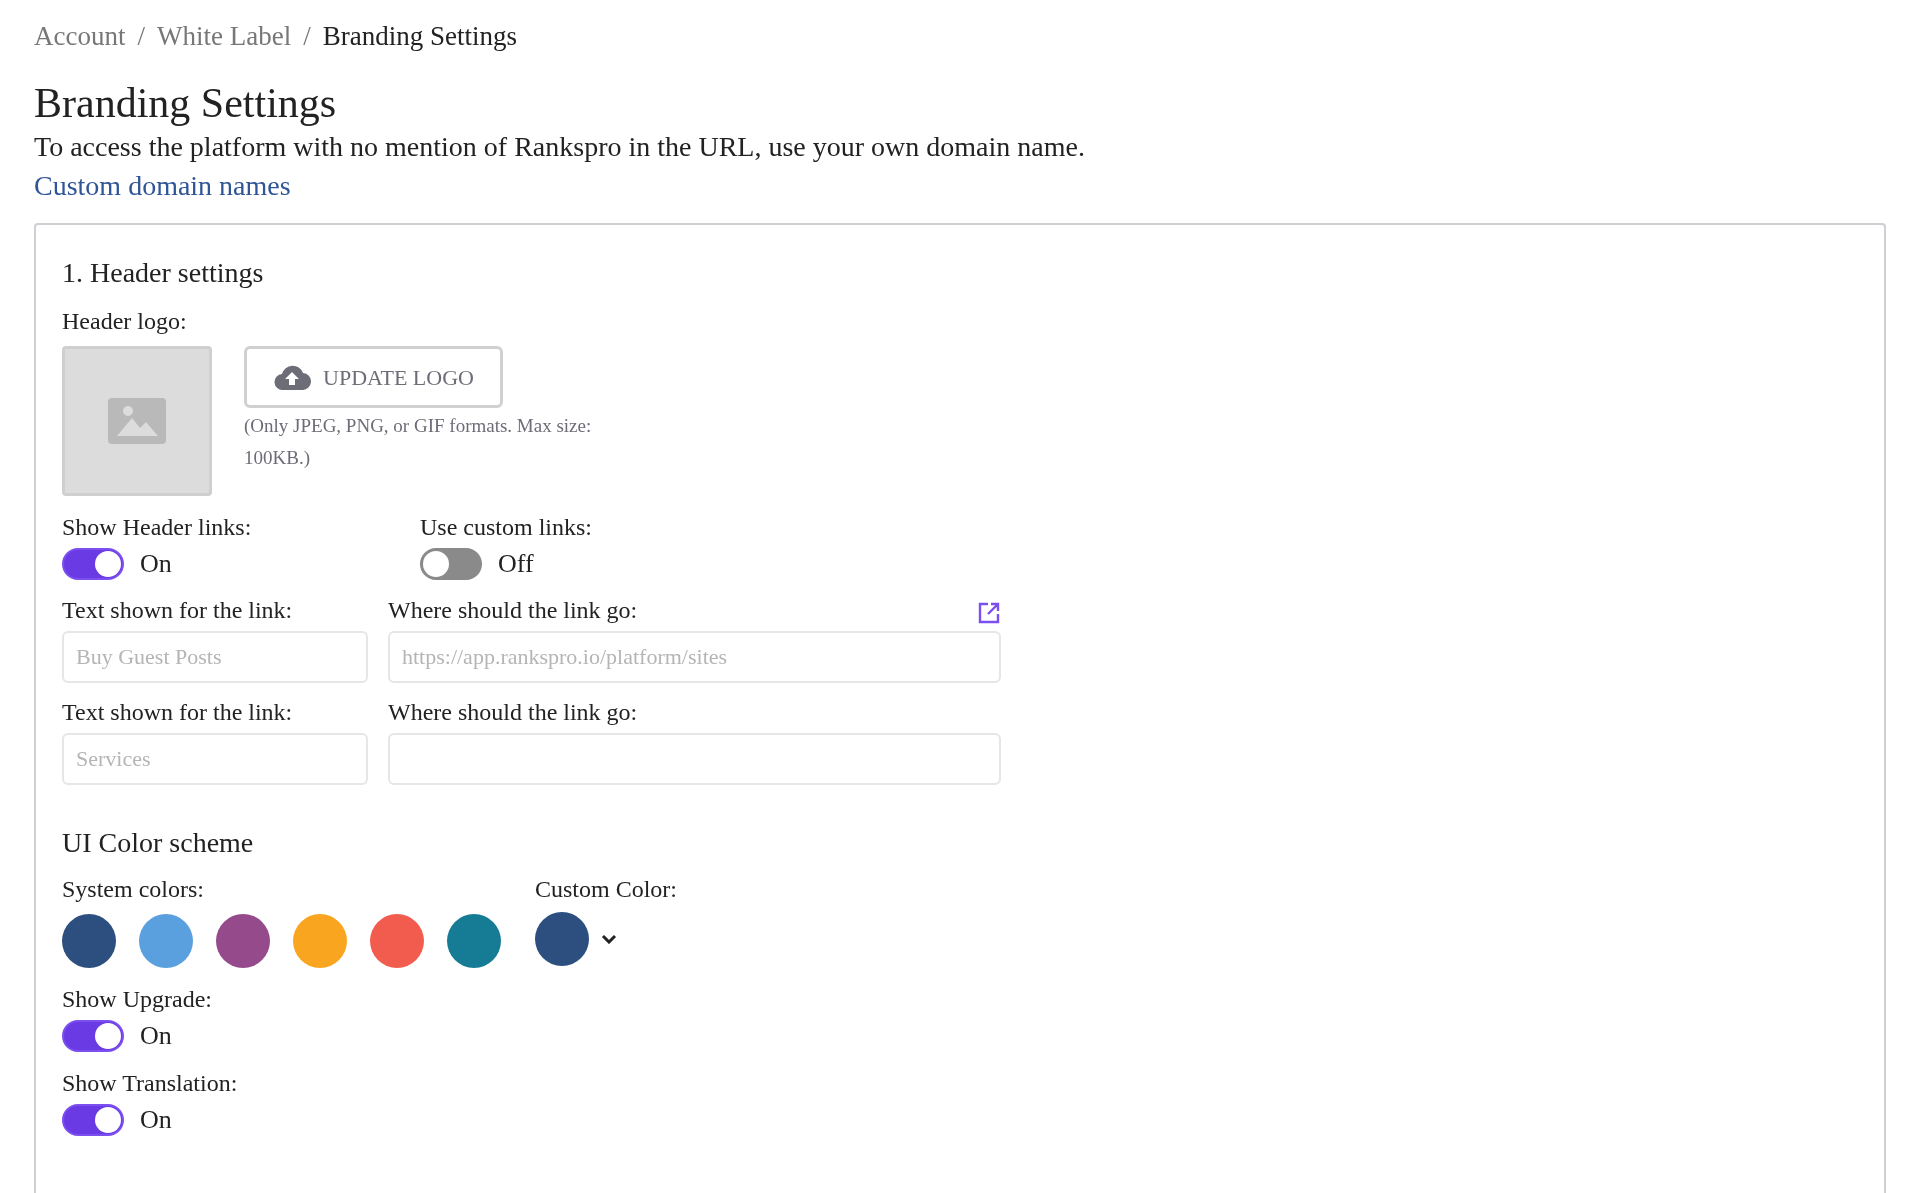 This screenshot has width=1920, height=1193. I want to click on field-label: Show Upgrade:, so click(137, 999).